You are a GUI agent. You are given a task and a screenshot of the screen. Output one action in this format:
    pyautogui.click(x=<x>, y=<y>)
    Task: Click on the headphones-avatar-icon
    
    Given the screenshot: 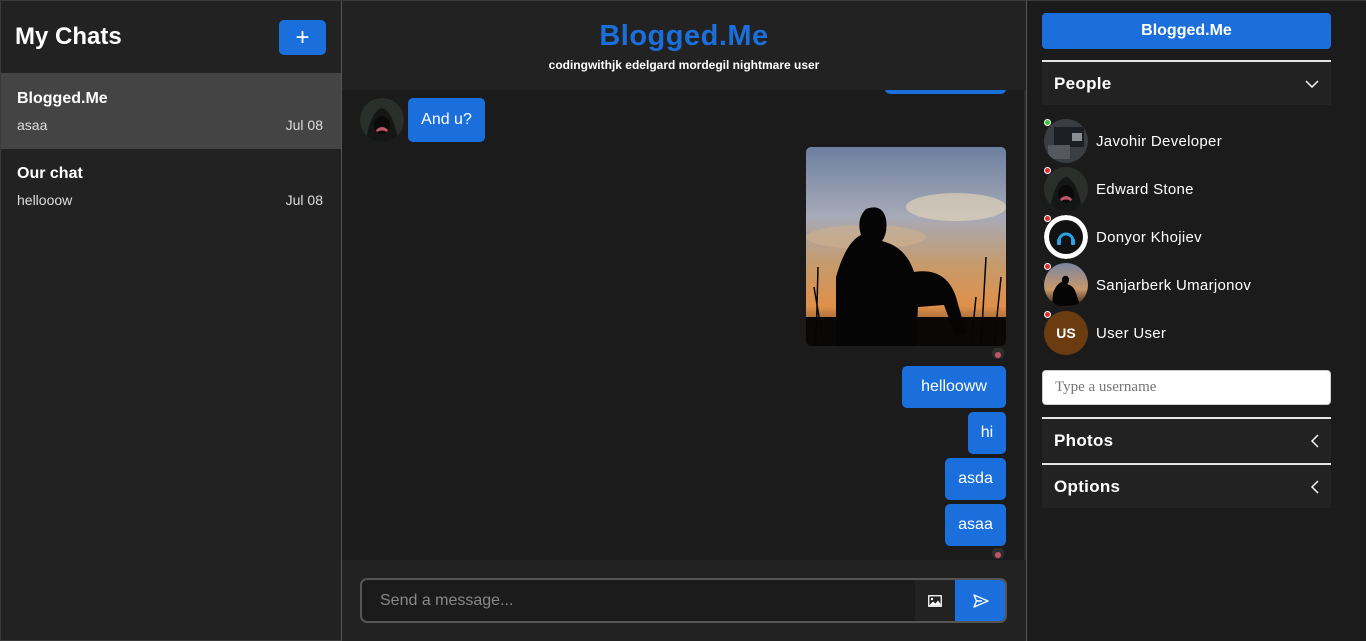 What is the action you would take?
    pyautogui.click(x=1066, y=237)
    